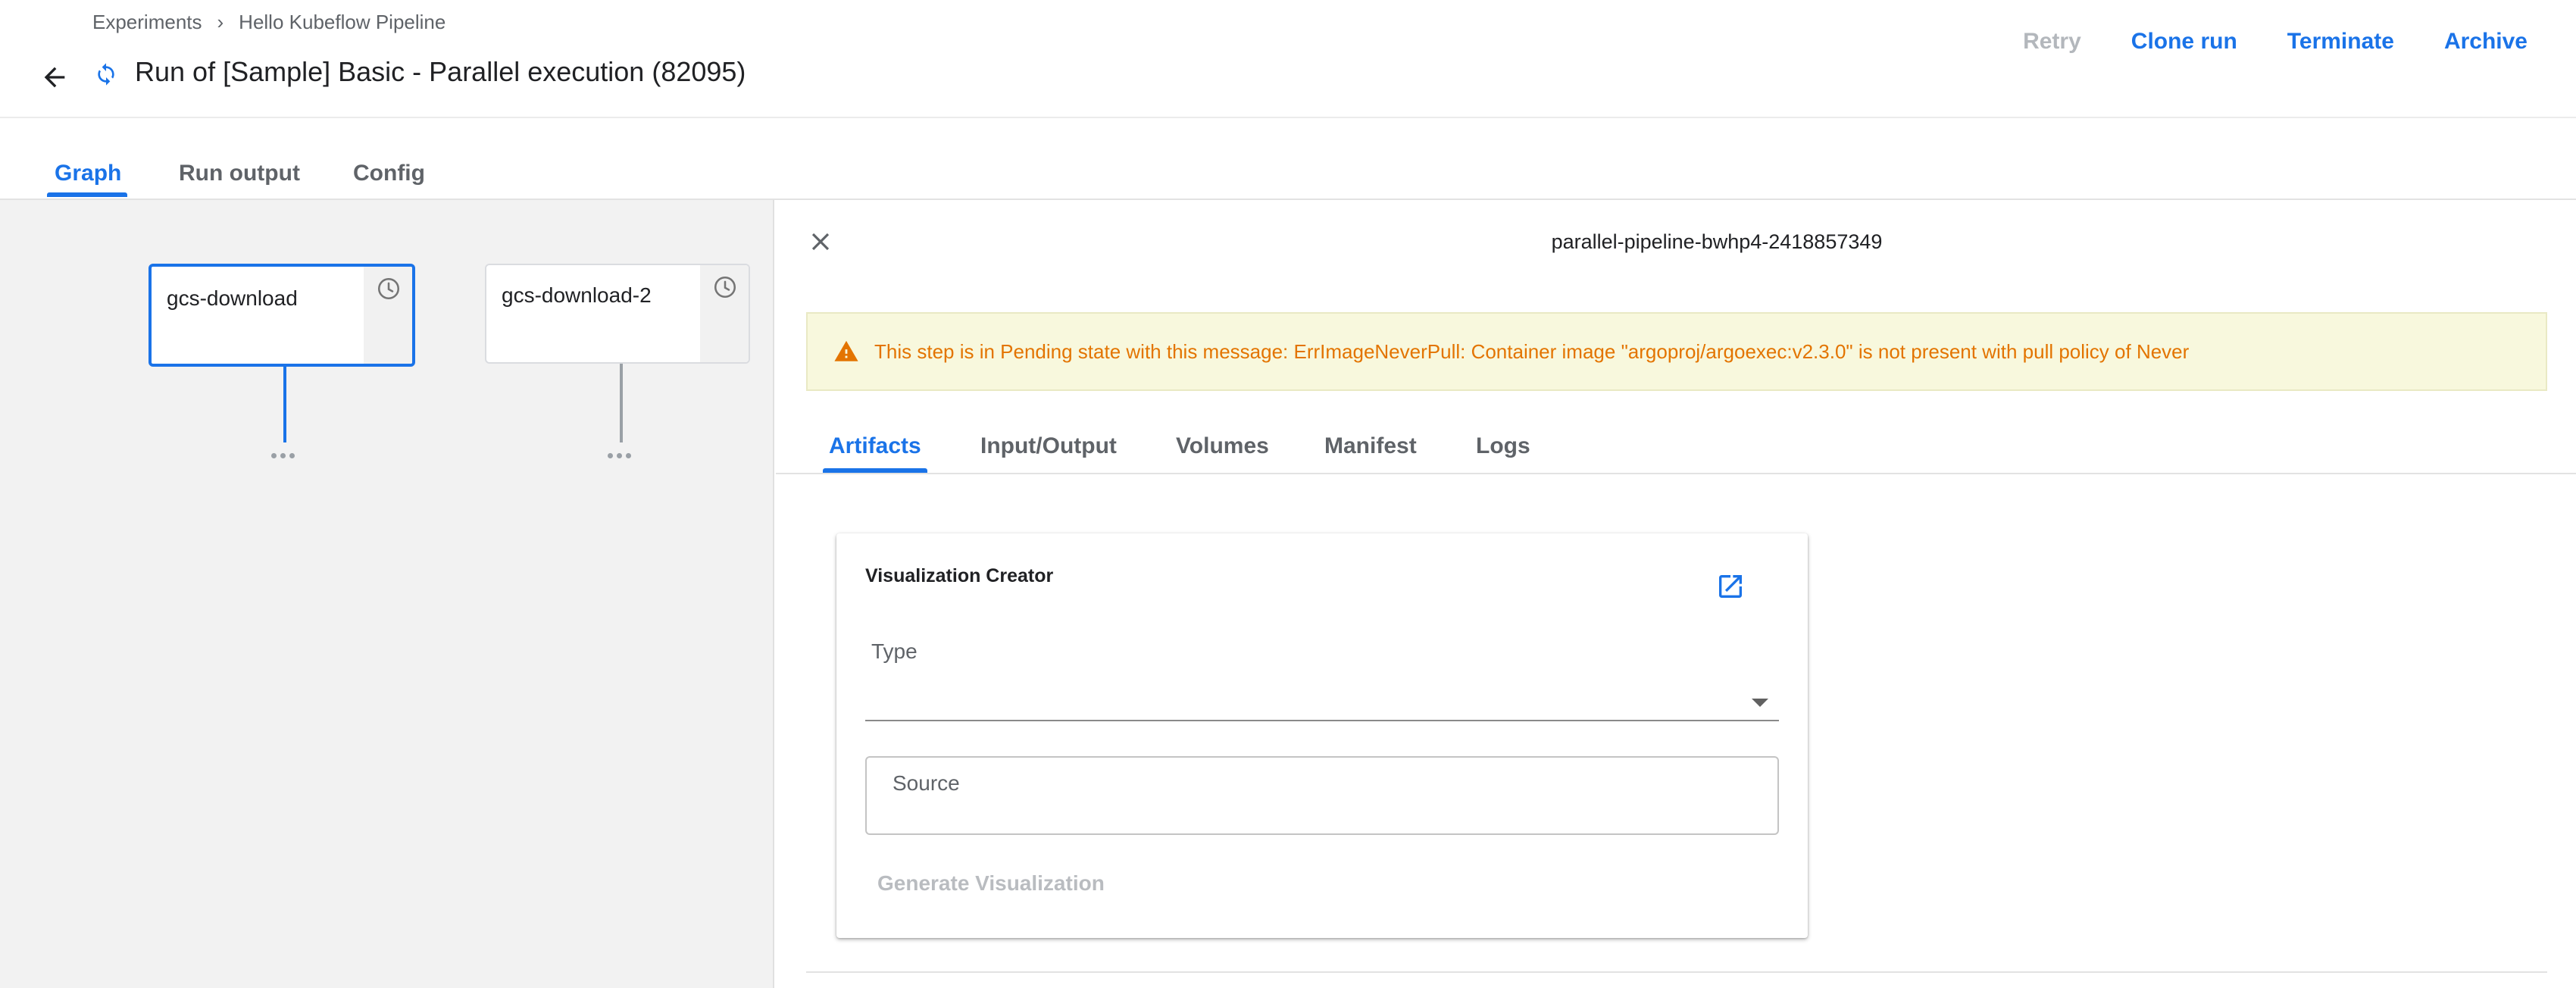 The width and height of the screenshot is (2576, 988). Describe the element at coordinates (1223, 446) in the screenshot. I see `tab-volumes: Volumes` at that location.